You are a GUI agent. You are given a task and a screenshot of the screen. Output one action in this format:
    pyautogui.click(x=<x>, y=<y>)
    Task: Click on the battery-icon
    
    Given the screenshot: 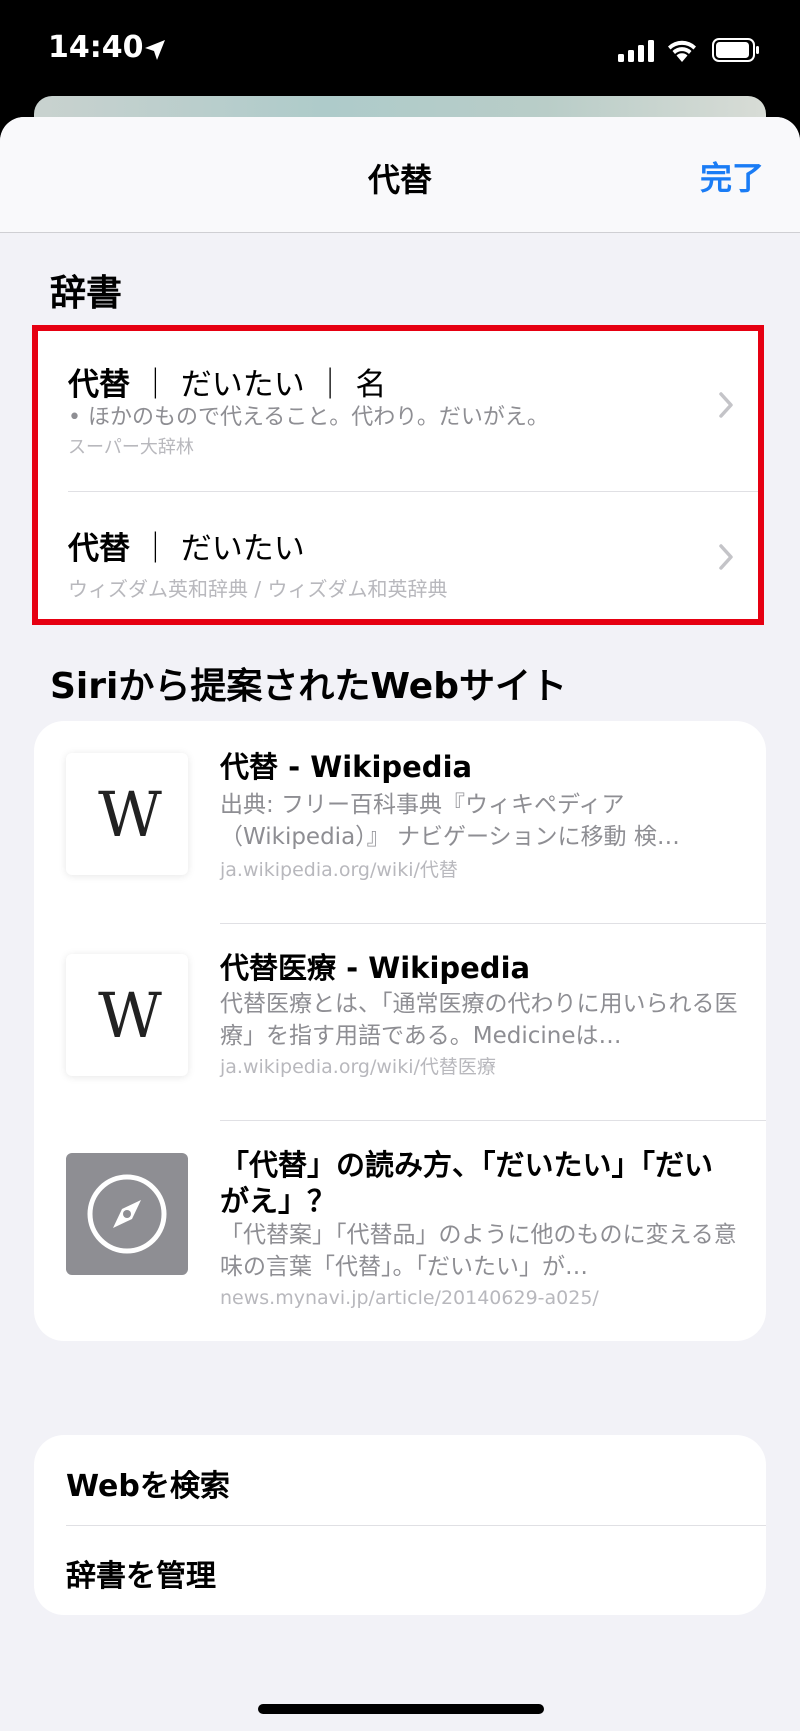 What is the action you would take?
    pyautogui.click(x=735, y=50)
    